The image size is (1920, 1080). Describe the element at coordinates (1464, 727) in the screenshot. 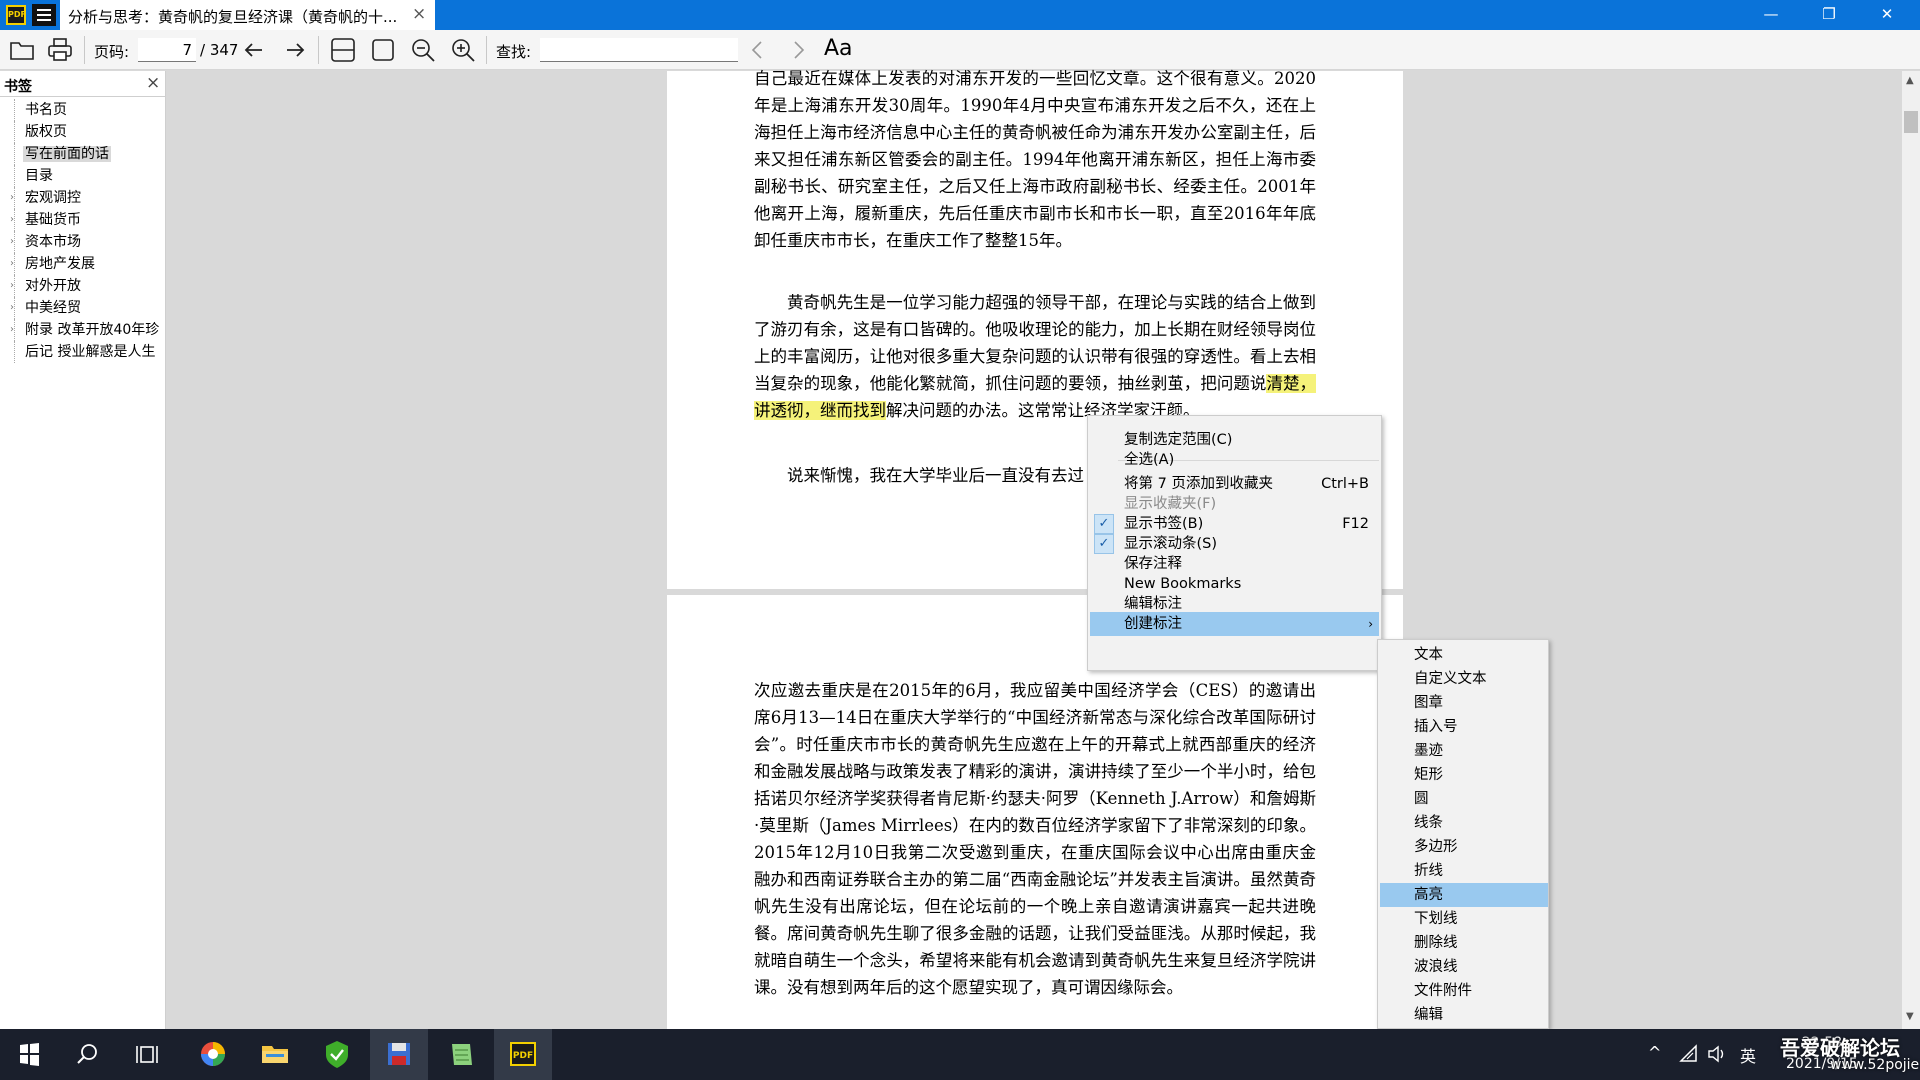

I see `annotation-type-item: 插入号` at that location.